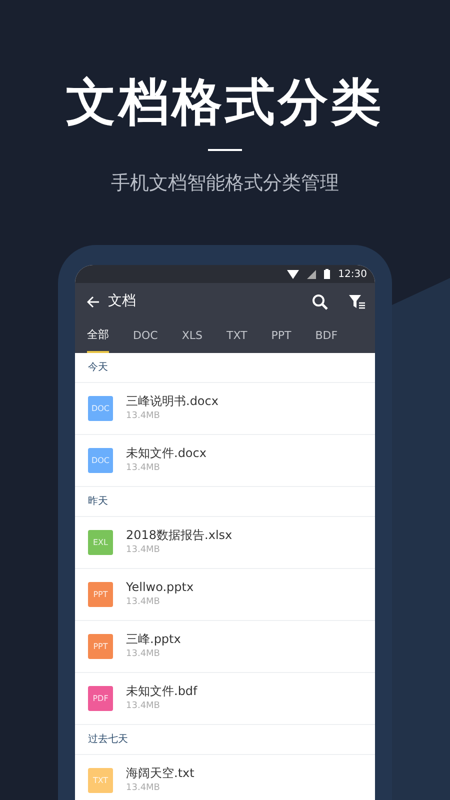 The height and width of the screenshot is (800, 450). Describe the element at coordinates (160, 773) in the screenshot. I see `file-name: 海阔天空.txt` at that location.